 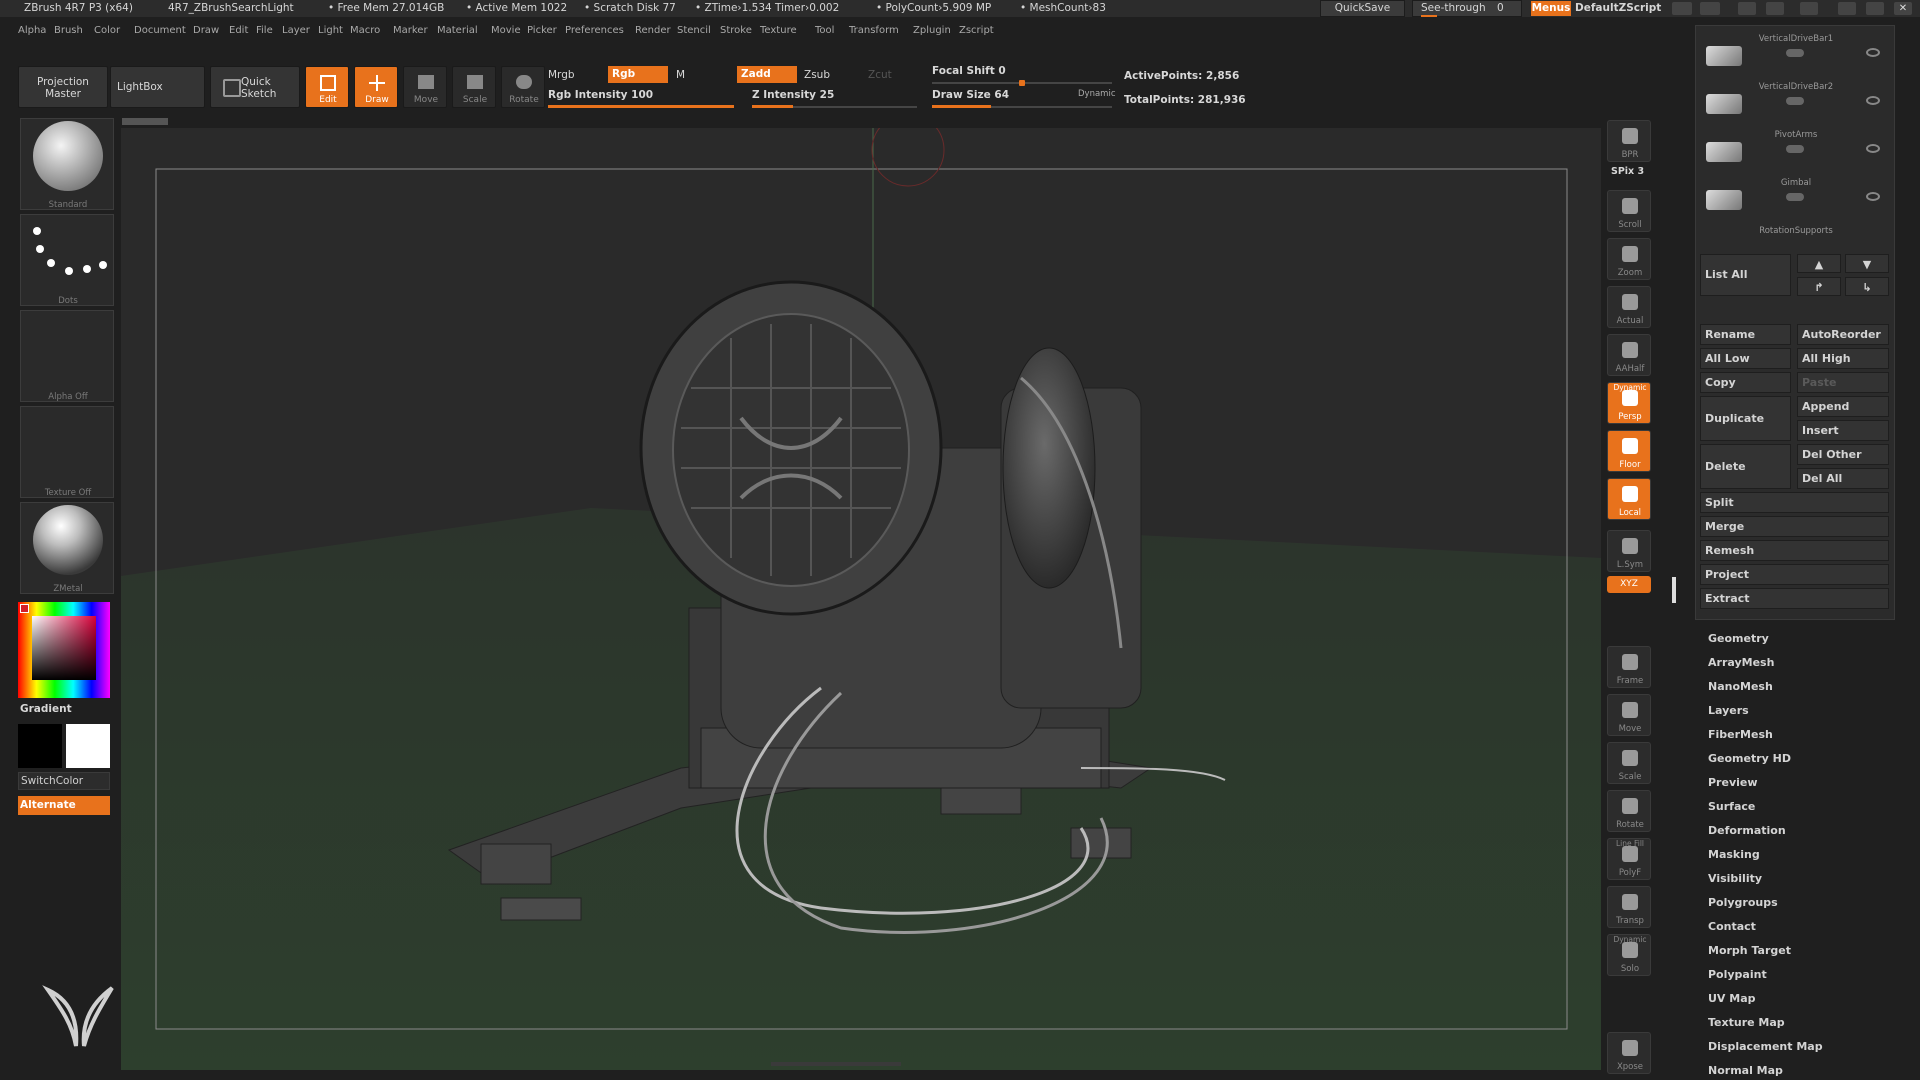 I want to click on move-bottom-button: ↳, so click(x=1867, y=286).